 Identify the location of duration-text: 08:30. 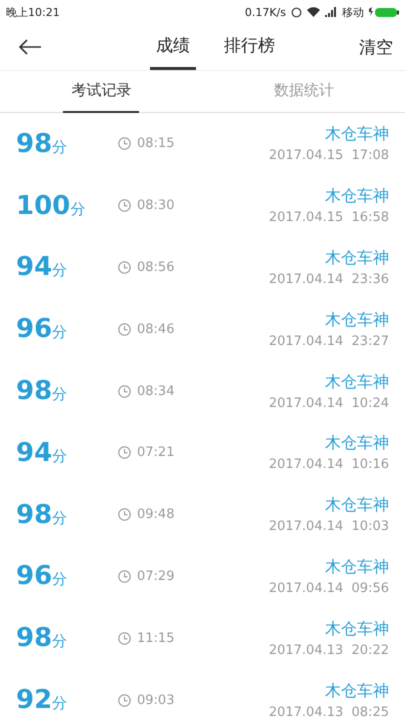
(155, 206).